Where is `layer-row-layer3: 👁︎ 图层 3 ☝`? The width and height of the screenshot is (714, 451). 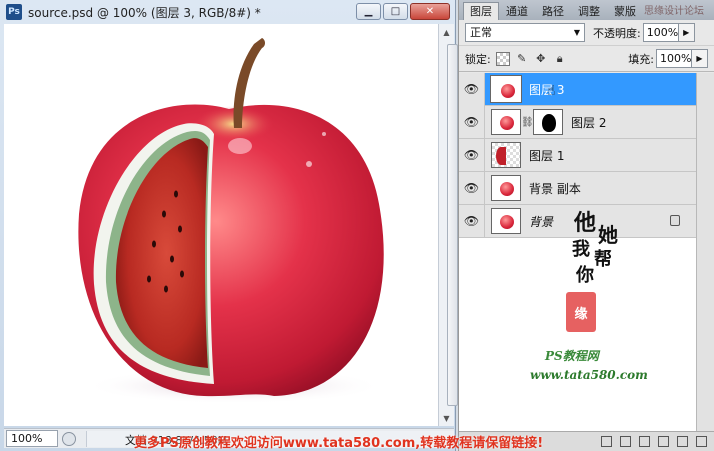
layer-row-layer3: 👁︎ 图层 3 ☝ is located at coordinates (577, 89).